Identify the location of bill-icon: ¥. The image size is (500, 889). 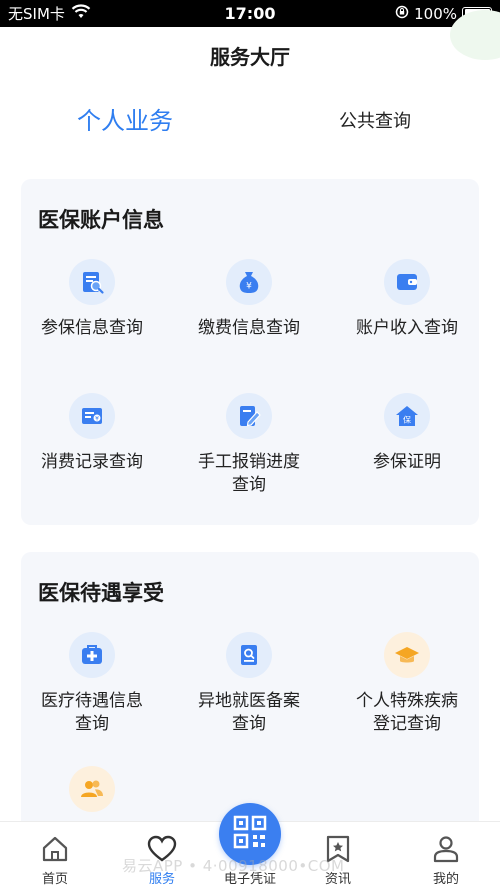
(92, 416).